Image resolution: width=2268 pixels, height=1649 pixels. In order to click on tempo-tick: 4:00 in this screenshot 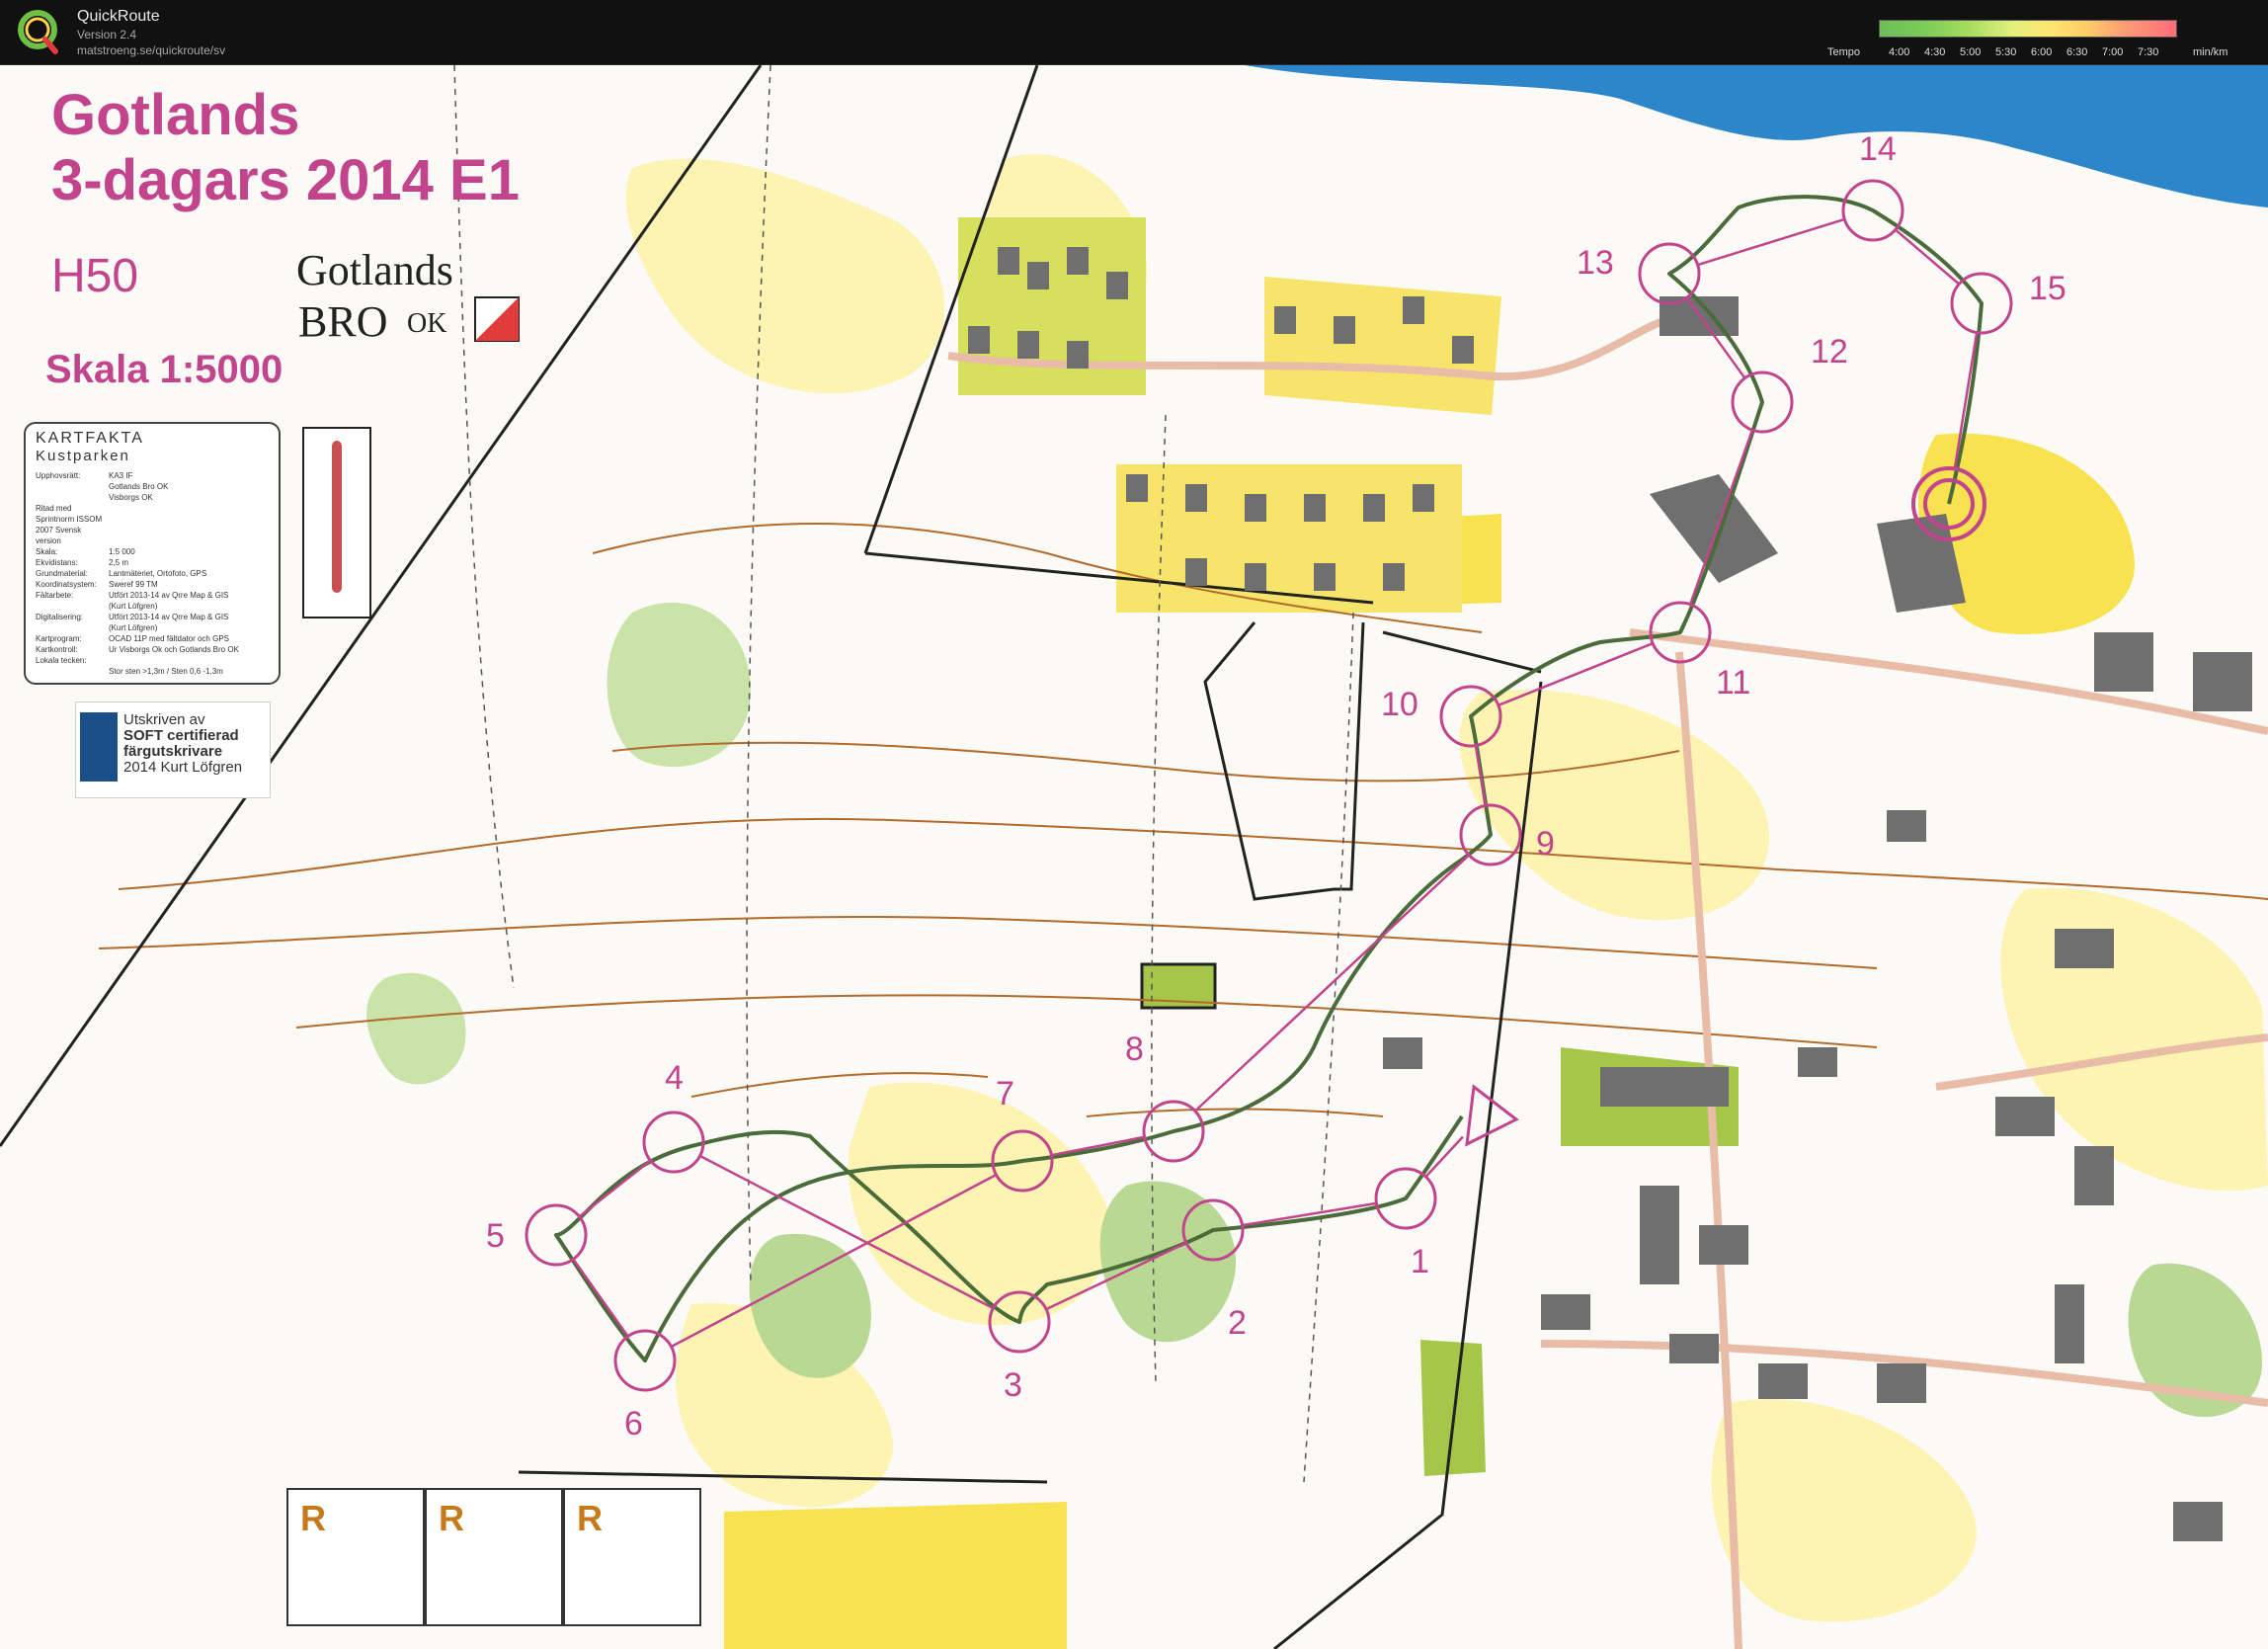, I will do `click(1900, 52)`.